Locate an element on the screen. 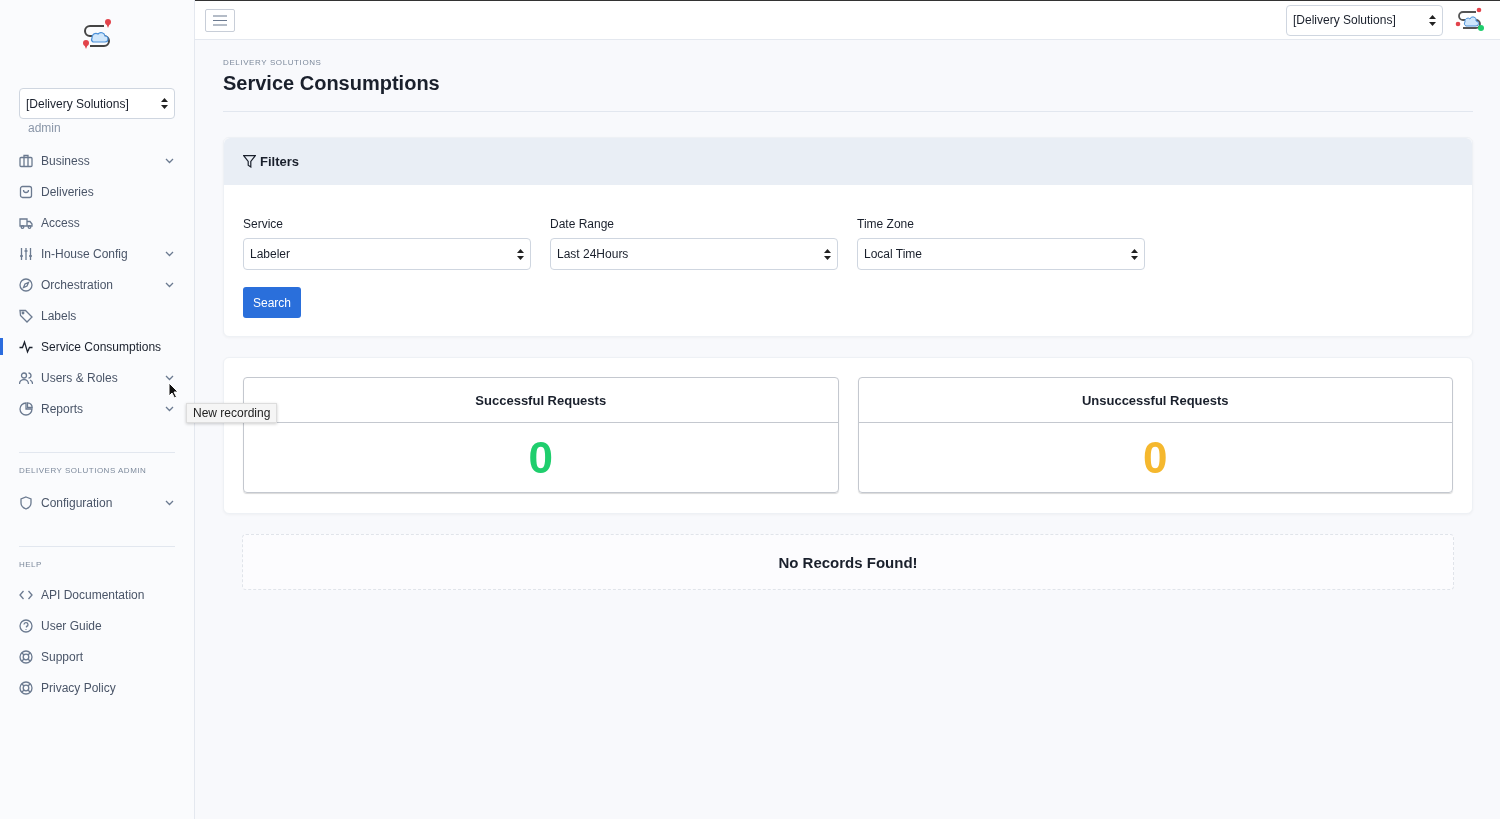 The height and width of the screenshot is (819, 1500). nav-item: User Guide is located at coordinates (97, 625).